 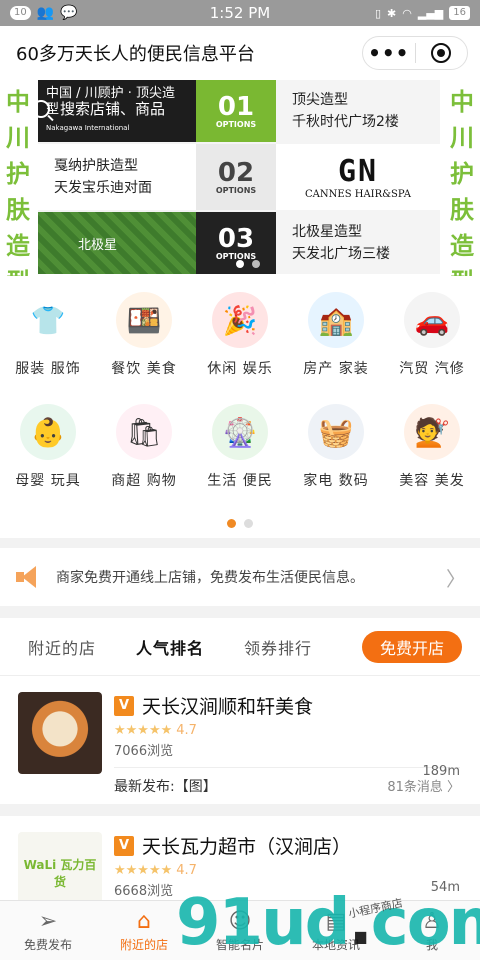 I want to click on party-icon: 🎉, so click(x=240, y=320).